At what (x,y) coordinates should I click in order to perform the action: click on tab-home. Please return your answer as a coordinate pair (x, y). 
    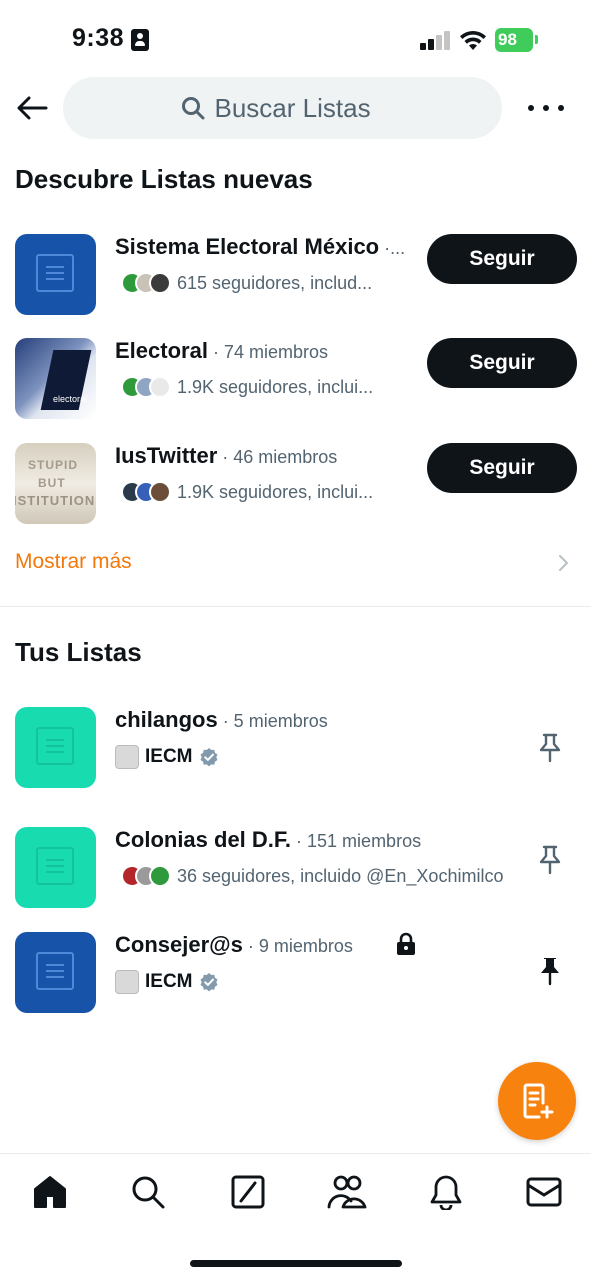
    Looking at the image, I should click on (50, 1192).